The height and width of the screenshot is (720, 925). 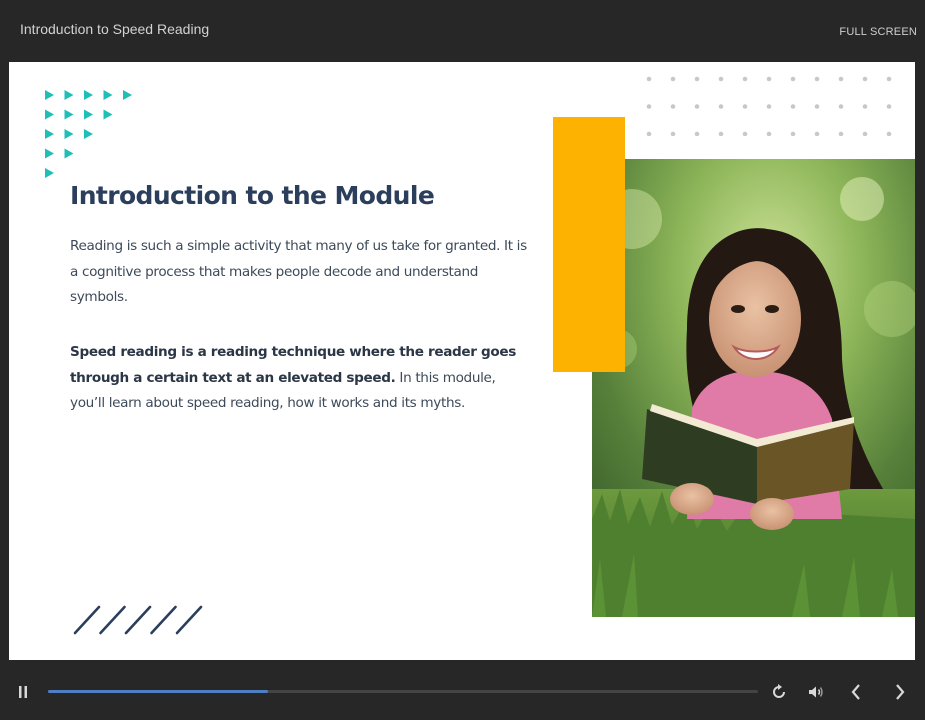 I want to click on next-slide-button, so click(x=900, y=692).